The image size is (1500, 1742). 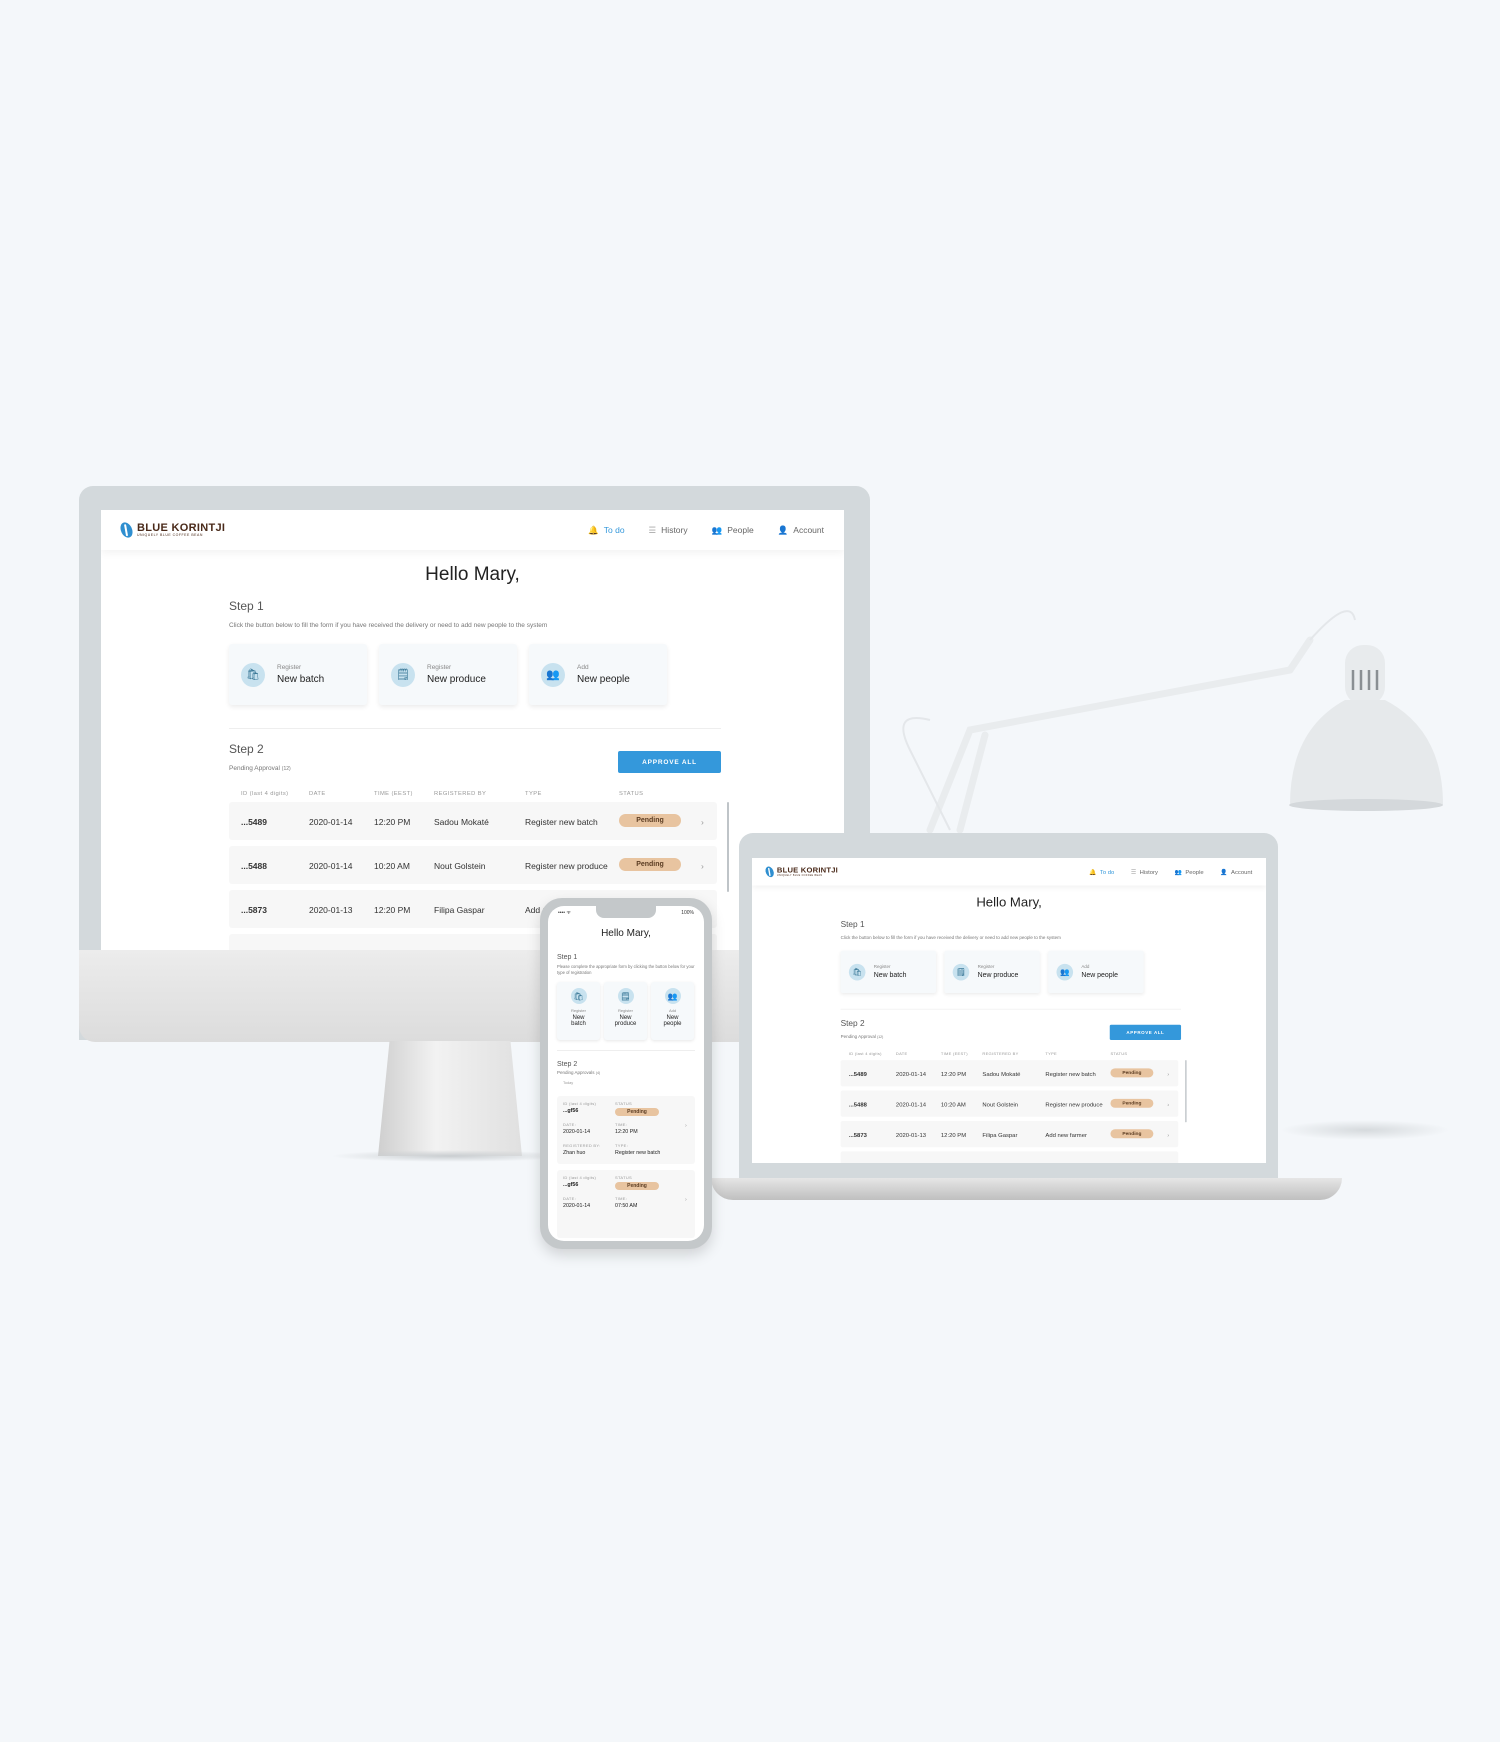 What do you see at coordinates (392, 866) in the screenshot?
I see `cell-time: 10:20 AM` at bounding box center [392, 866].